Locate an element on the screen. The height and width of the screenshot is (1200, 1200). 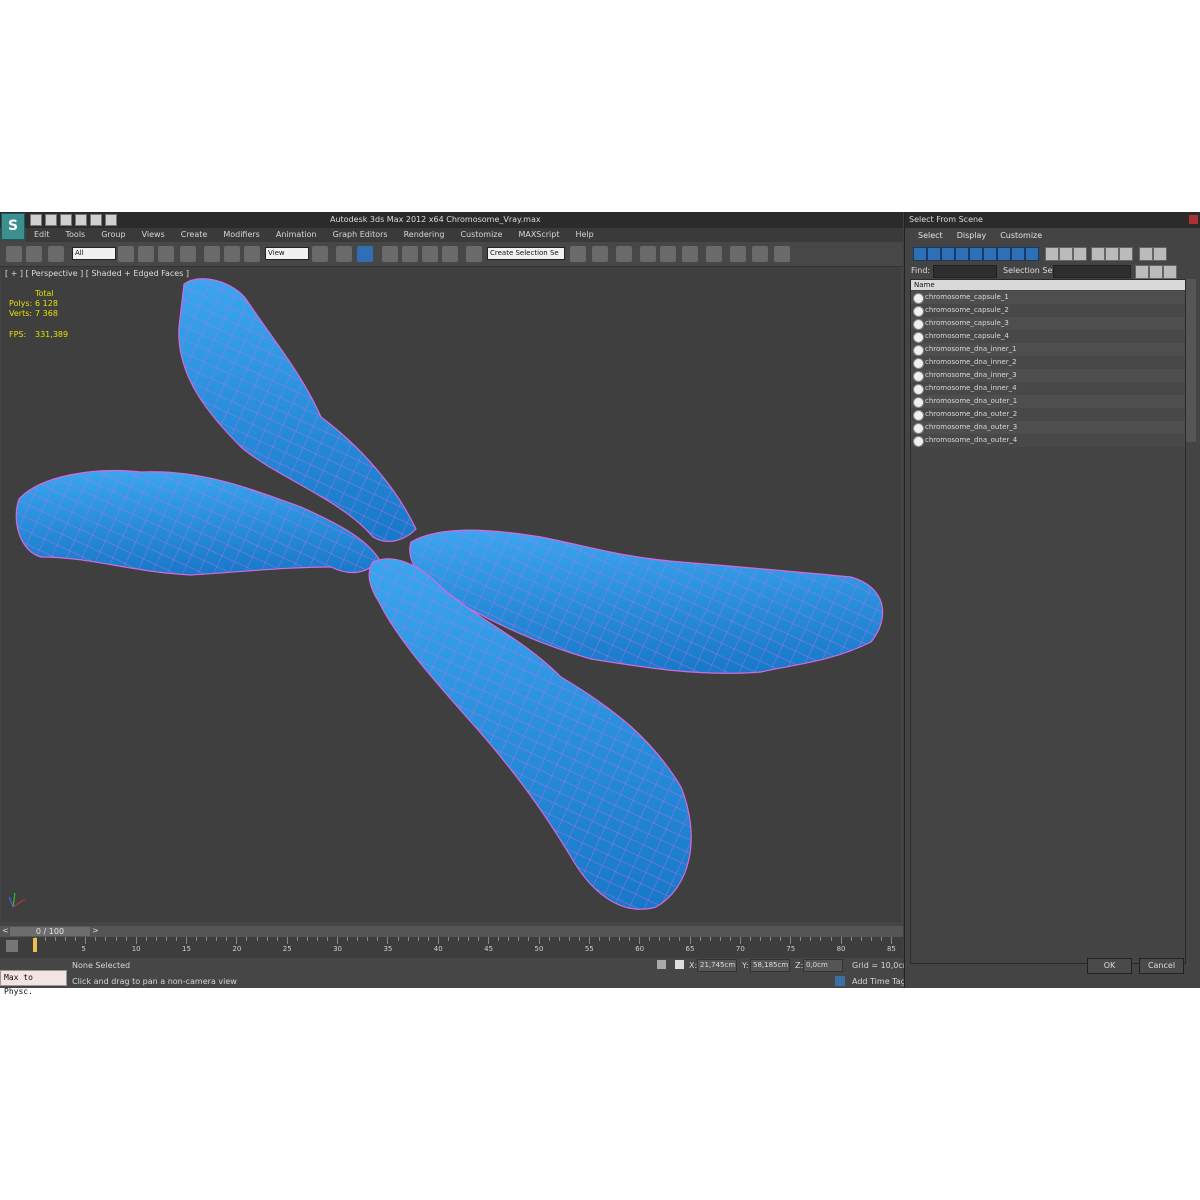
select-invert-icon is located at coordinates (1126, 254).